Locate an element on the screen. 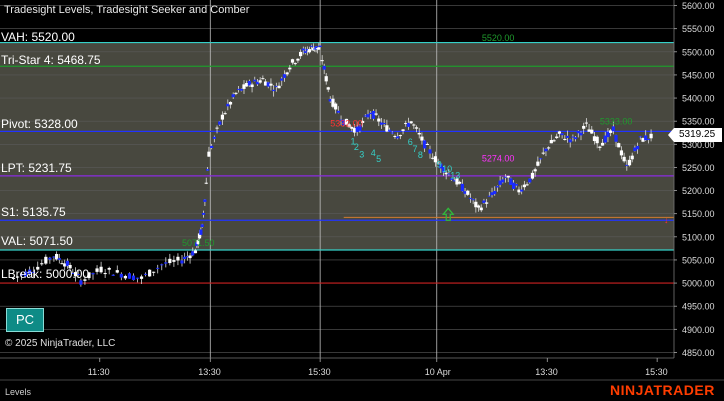 The height and width of the screenshot is (401, 724). level-annotation: 5333.00 is located at coordinates (616, 121).